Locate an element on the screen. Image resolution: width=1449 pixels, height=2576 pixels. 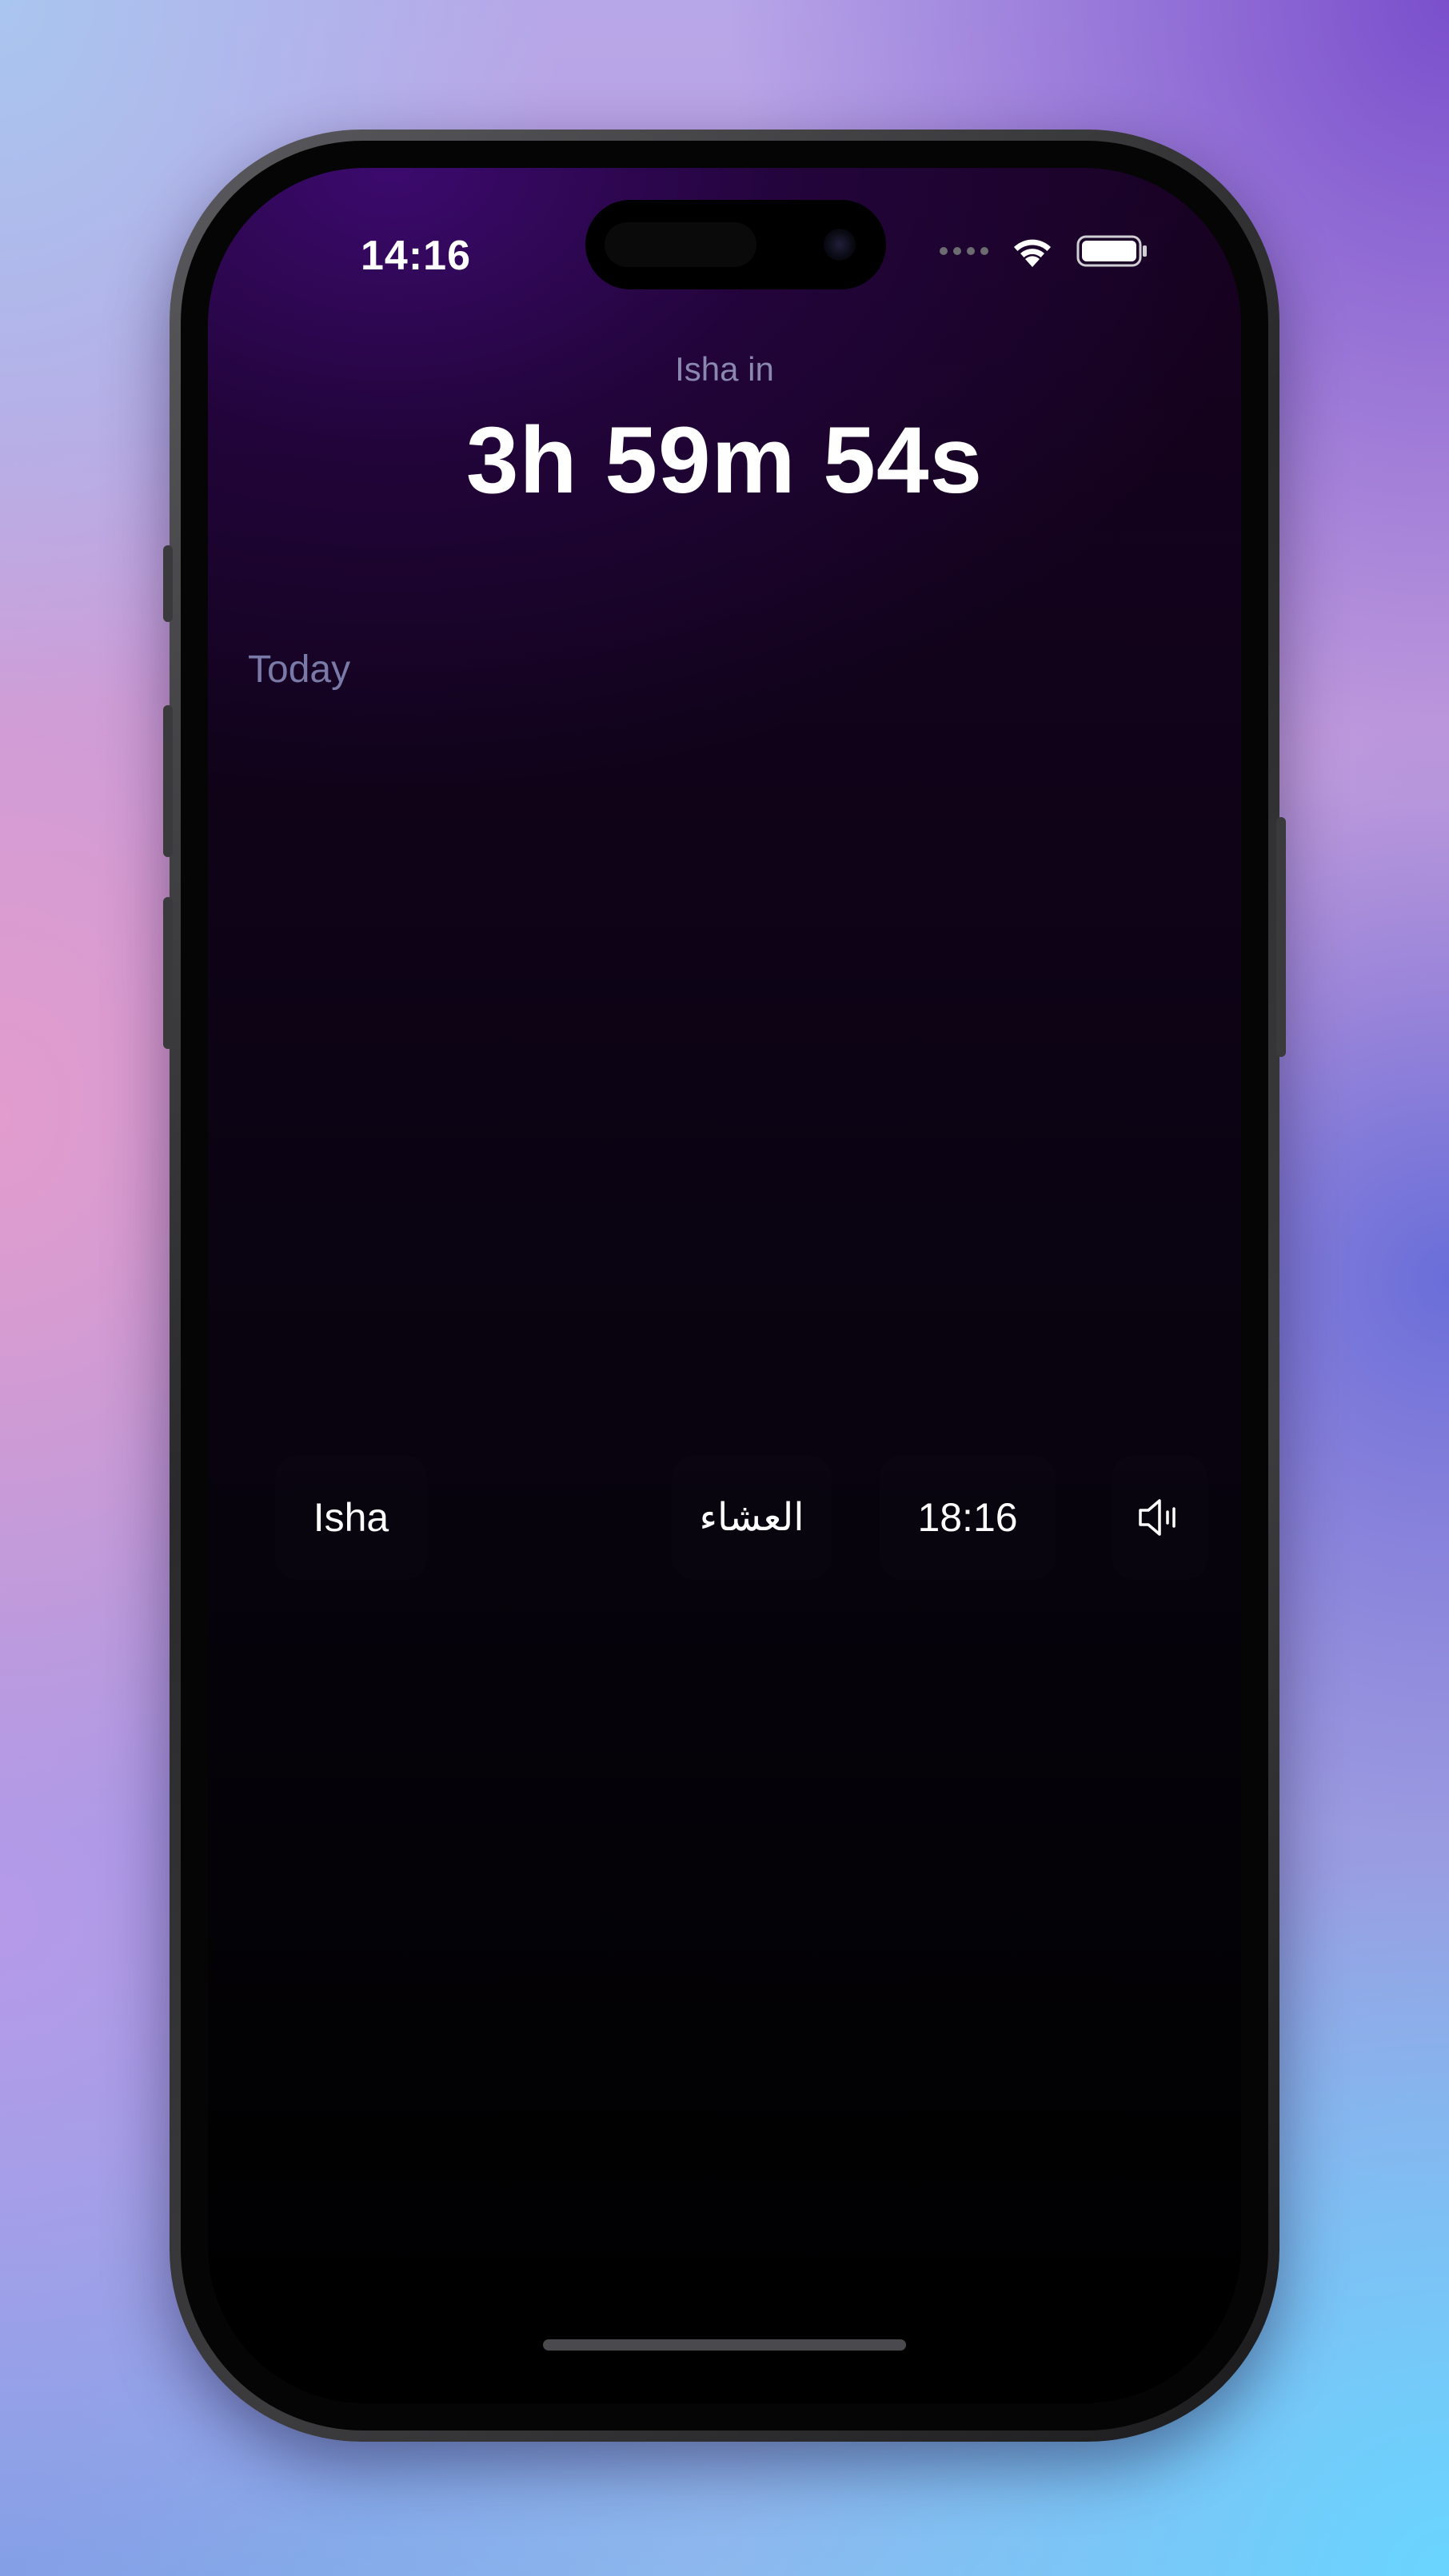
power-button is located at coordinates (1281, 937).